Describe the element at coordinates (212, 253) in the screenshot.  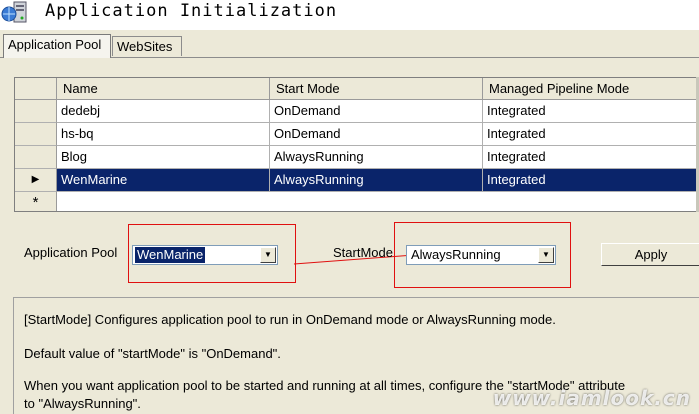
I see `annotation-box-app-pool` at that location.